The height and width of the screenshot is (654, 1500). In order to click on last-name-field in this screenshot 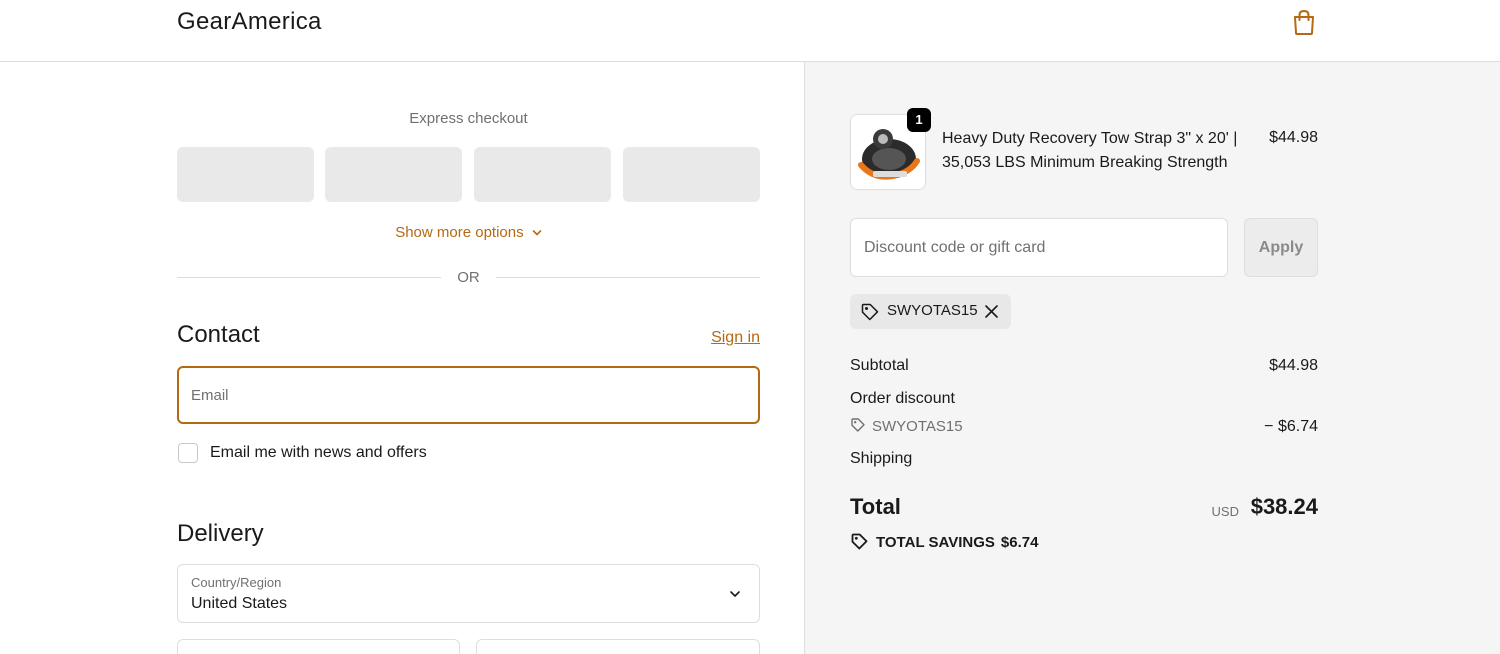, I will do `click(618, 646)`.